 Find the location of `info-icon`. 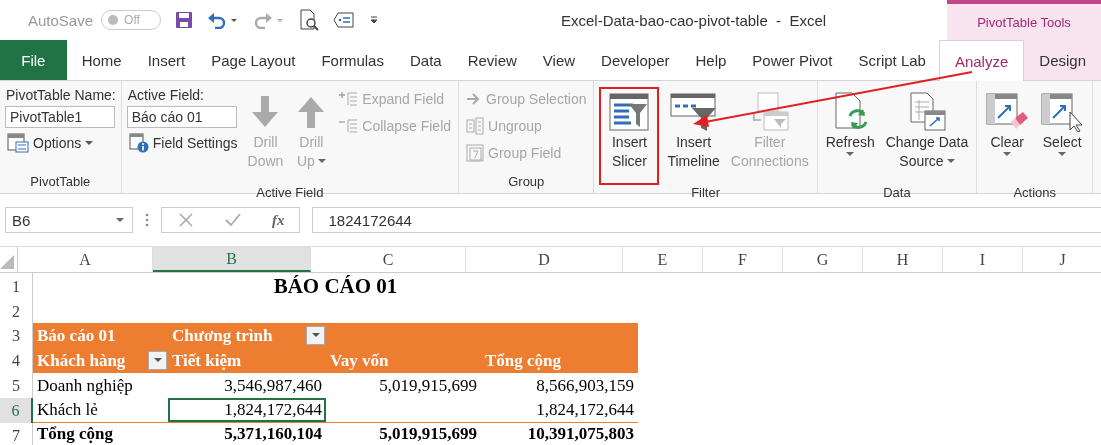

info-icon is located at coordinates (138, 143).